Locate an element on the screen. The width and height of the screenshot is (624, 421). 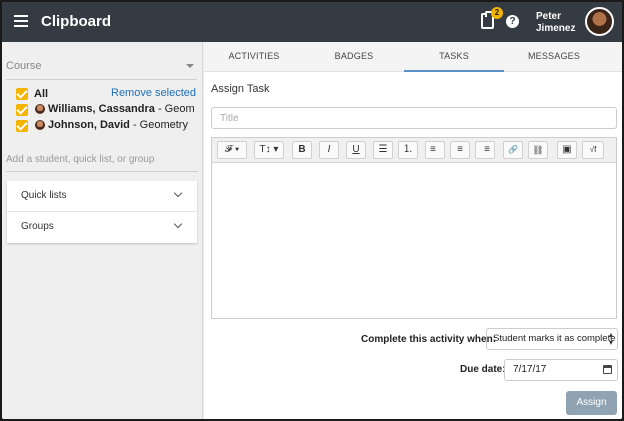
accordion-label: Quick lists is located at coordinates (44, 195).